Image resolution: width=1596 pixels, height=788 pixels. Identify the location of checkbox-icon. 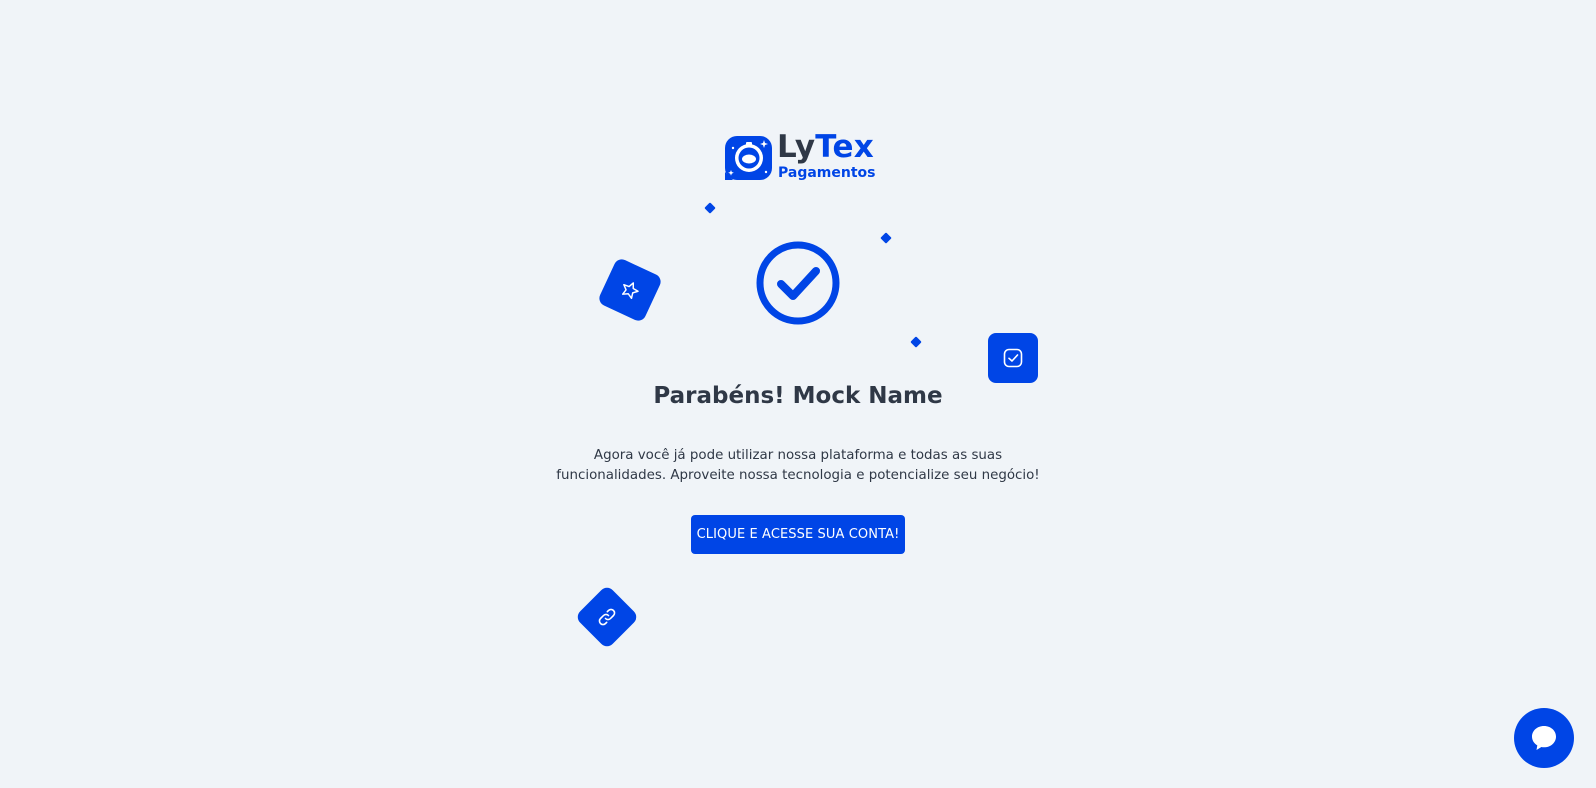
(1013, 358).